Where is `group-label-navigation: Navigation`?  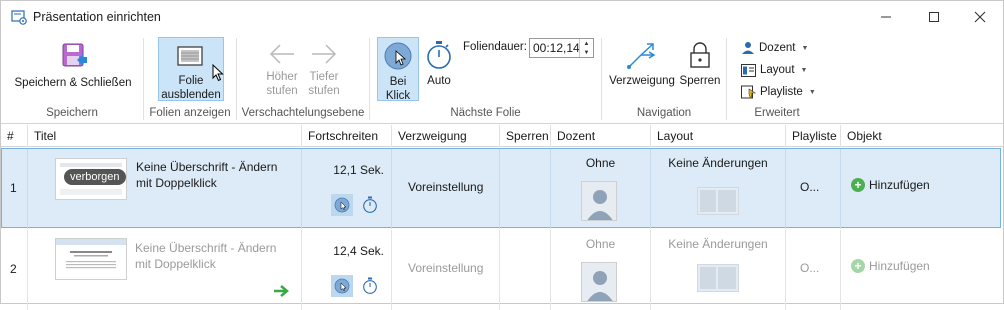 group-label-navigation: Navigation is located at coordinates (664, 113).